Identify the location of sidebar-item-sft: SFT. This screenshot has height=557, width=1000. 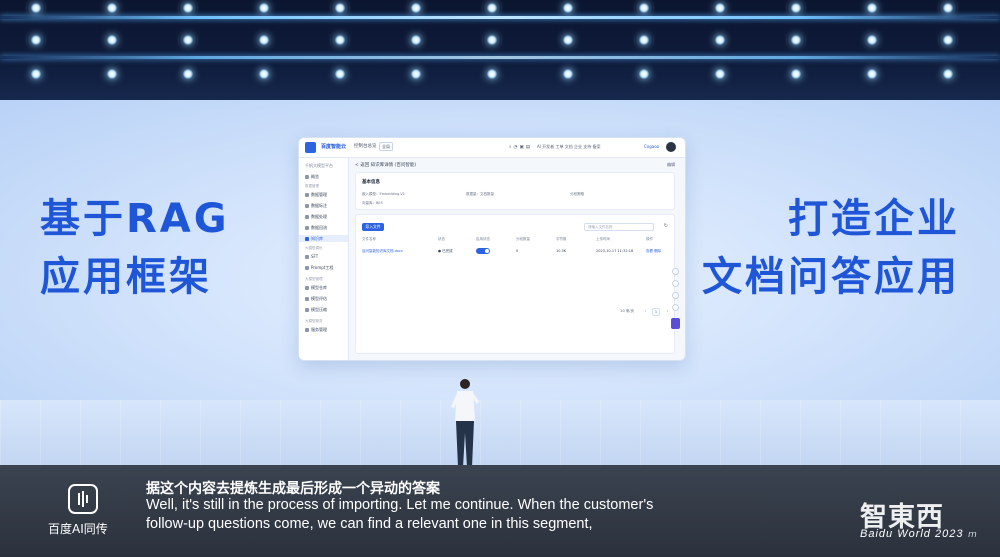
(311, 256).